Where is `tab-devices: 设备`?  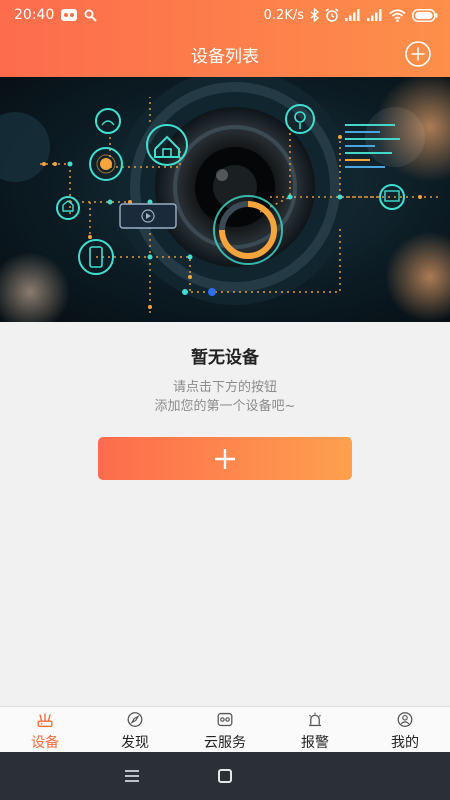 tab-devices: 设备 is located at coordinates (45, 729).